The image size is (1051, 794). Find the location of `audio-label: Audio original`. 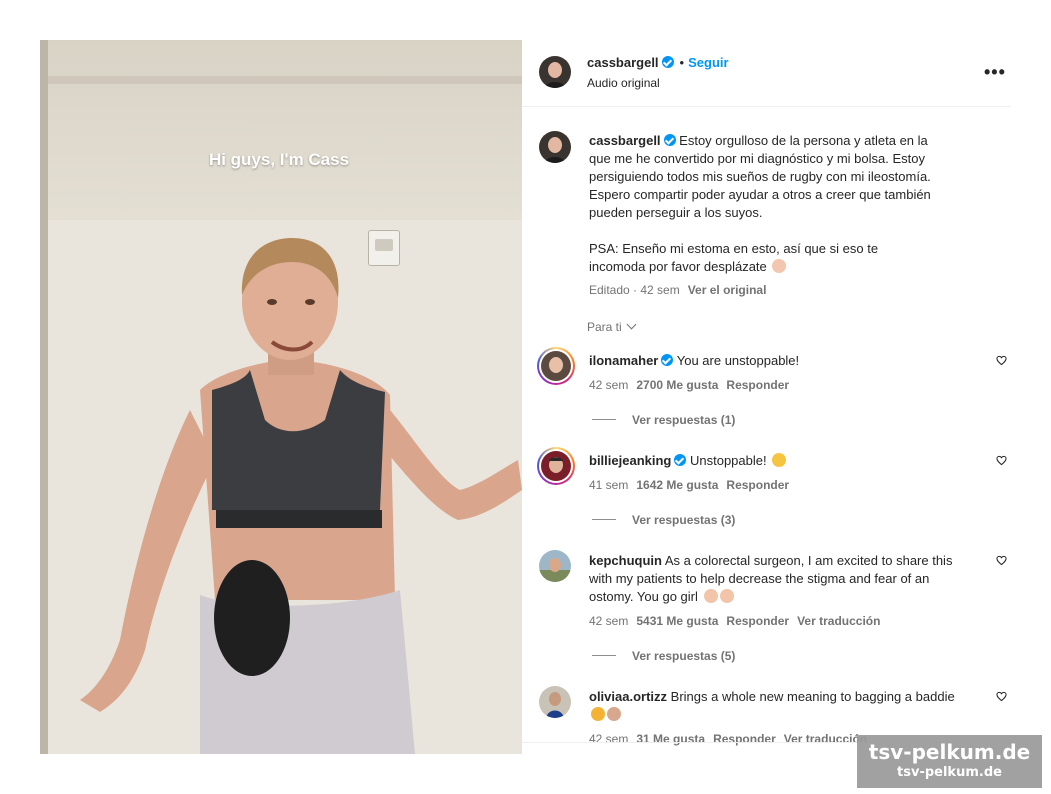

audio-label: Audio original is located at coordinates (623, 83).